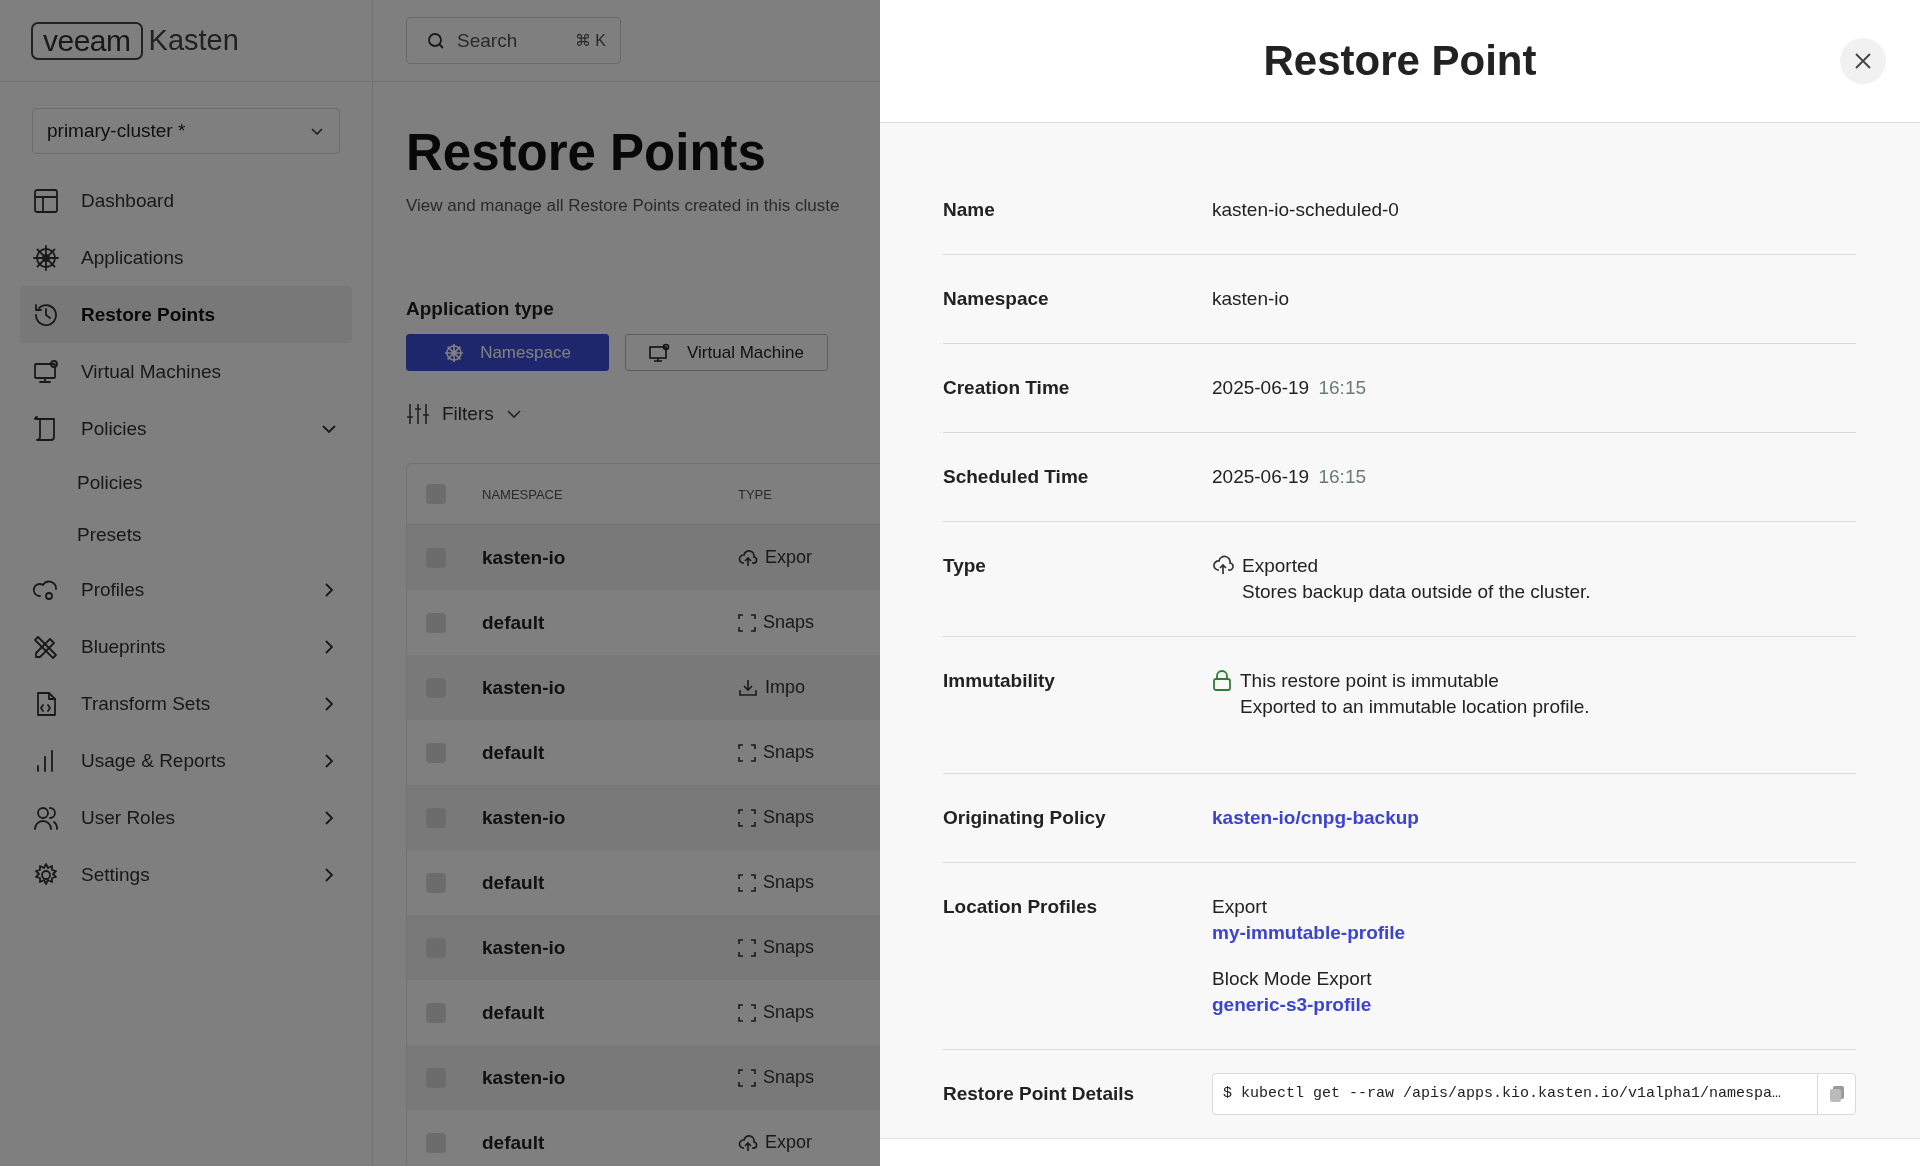  What do you see at coordinates (643, 687) in the screenshot?
I see `table-row: kasten-io Impo` at bounding box center [643, 687].